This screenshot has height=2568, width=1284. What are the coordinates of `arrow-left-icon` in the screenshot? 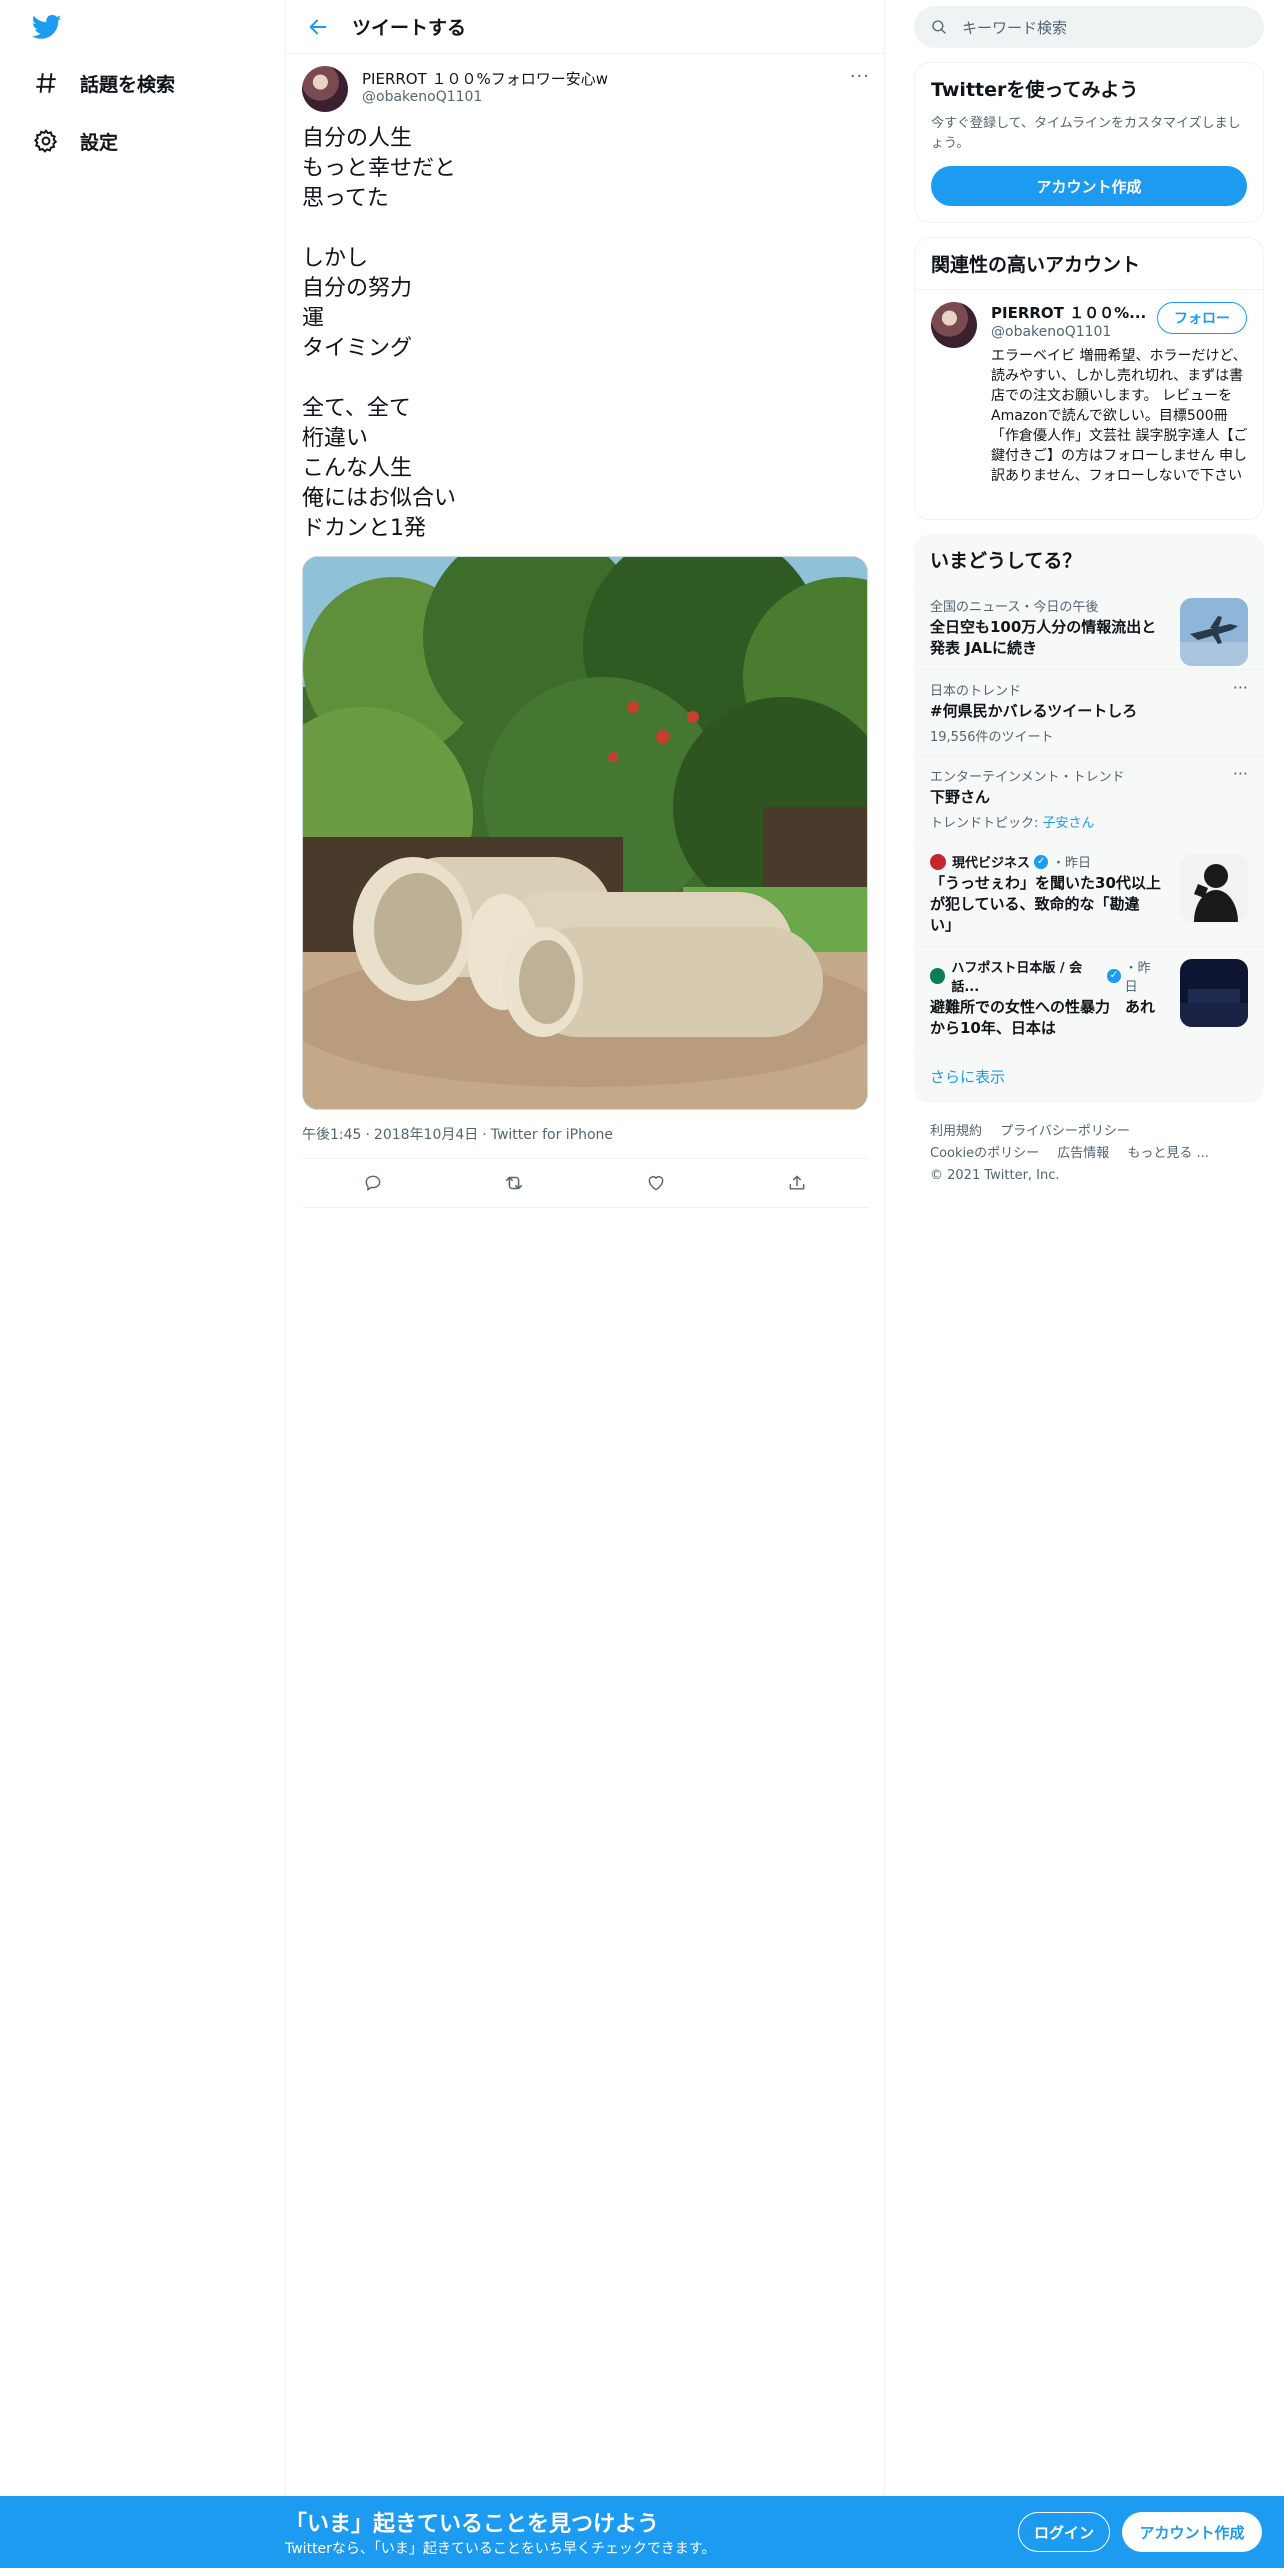 It's located at (318, 26).